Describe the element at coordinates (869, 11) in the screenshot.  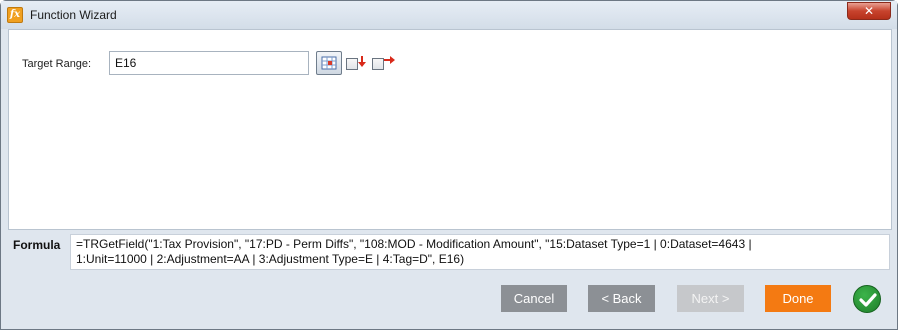
I see `close-button: ✕` at that location.